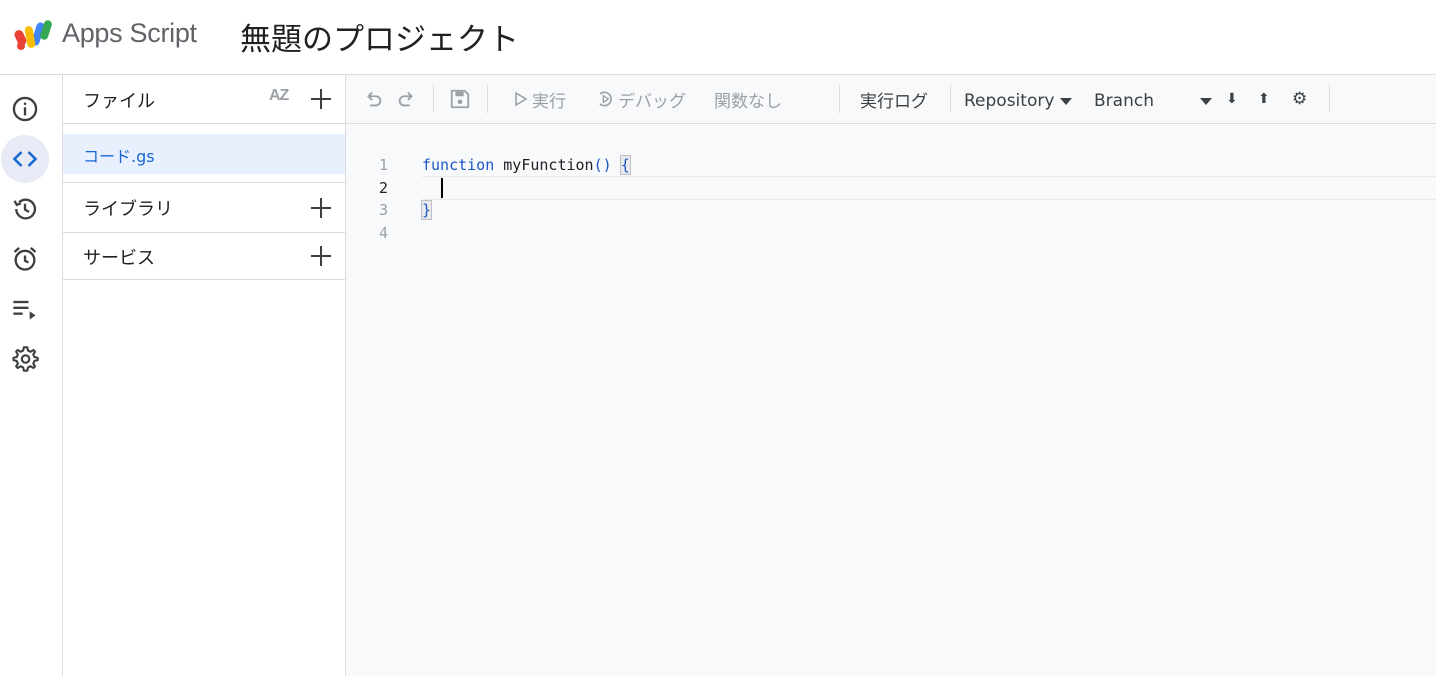  I want to click on files-label: ファイル, so click(119, 101).